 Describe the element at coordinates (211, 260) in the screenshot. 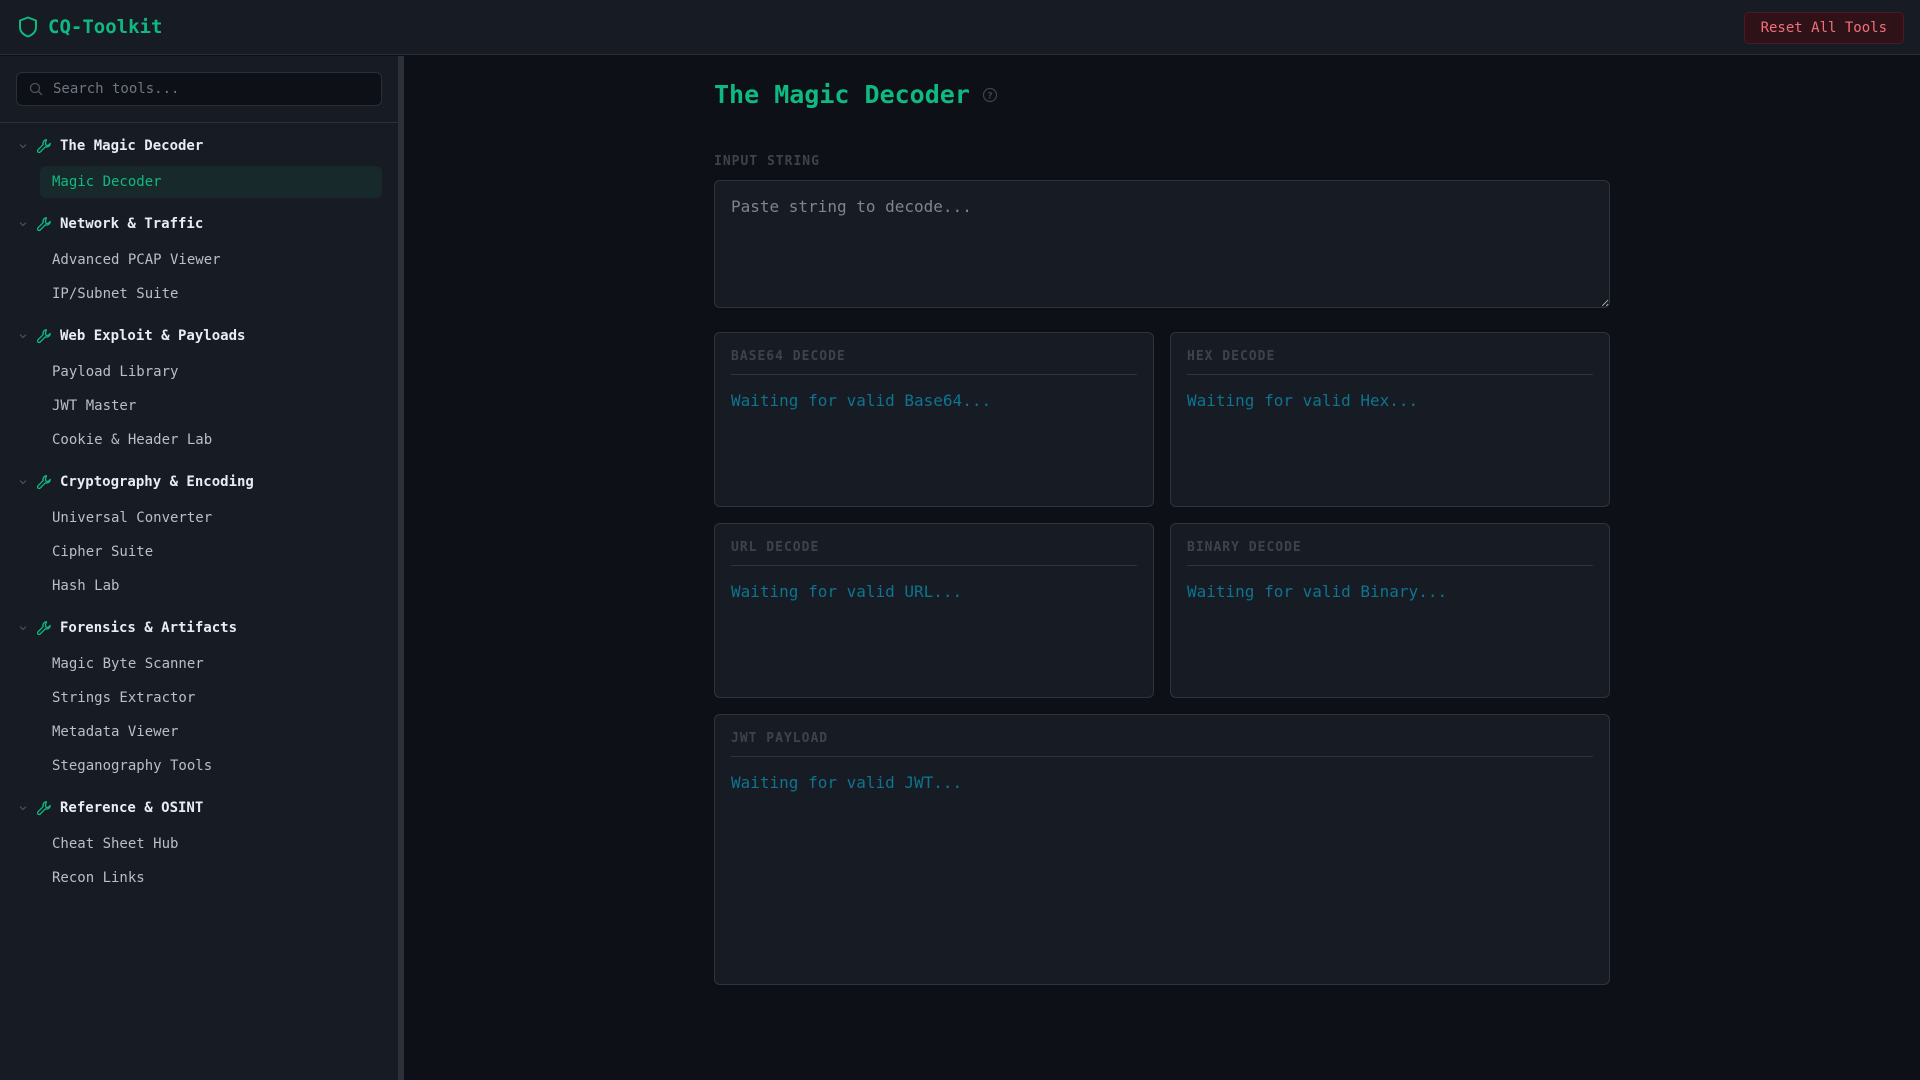

I see `sidebar-item: Advanced PCAP Viewer` at that location.